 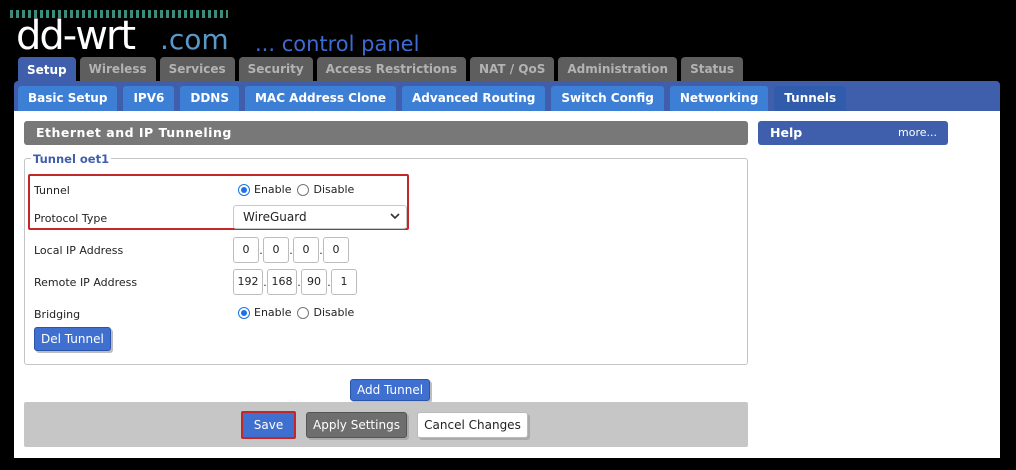 What do you see at coordinates (244, 312) in the screenshot?
I see `bridging-enable-radio` at bounding box center [244, 312].